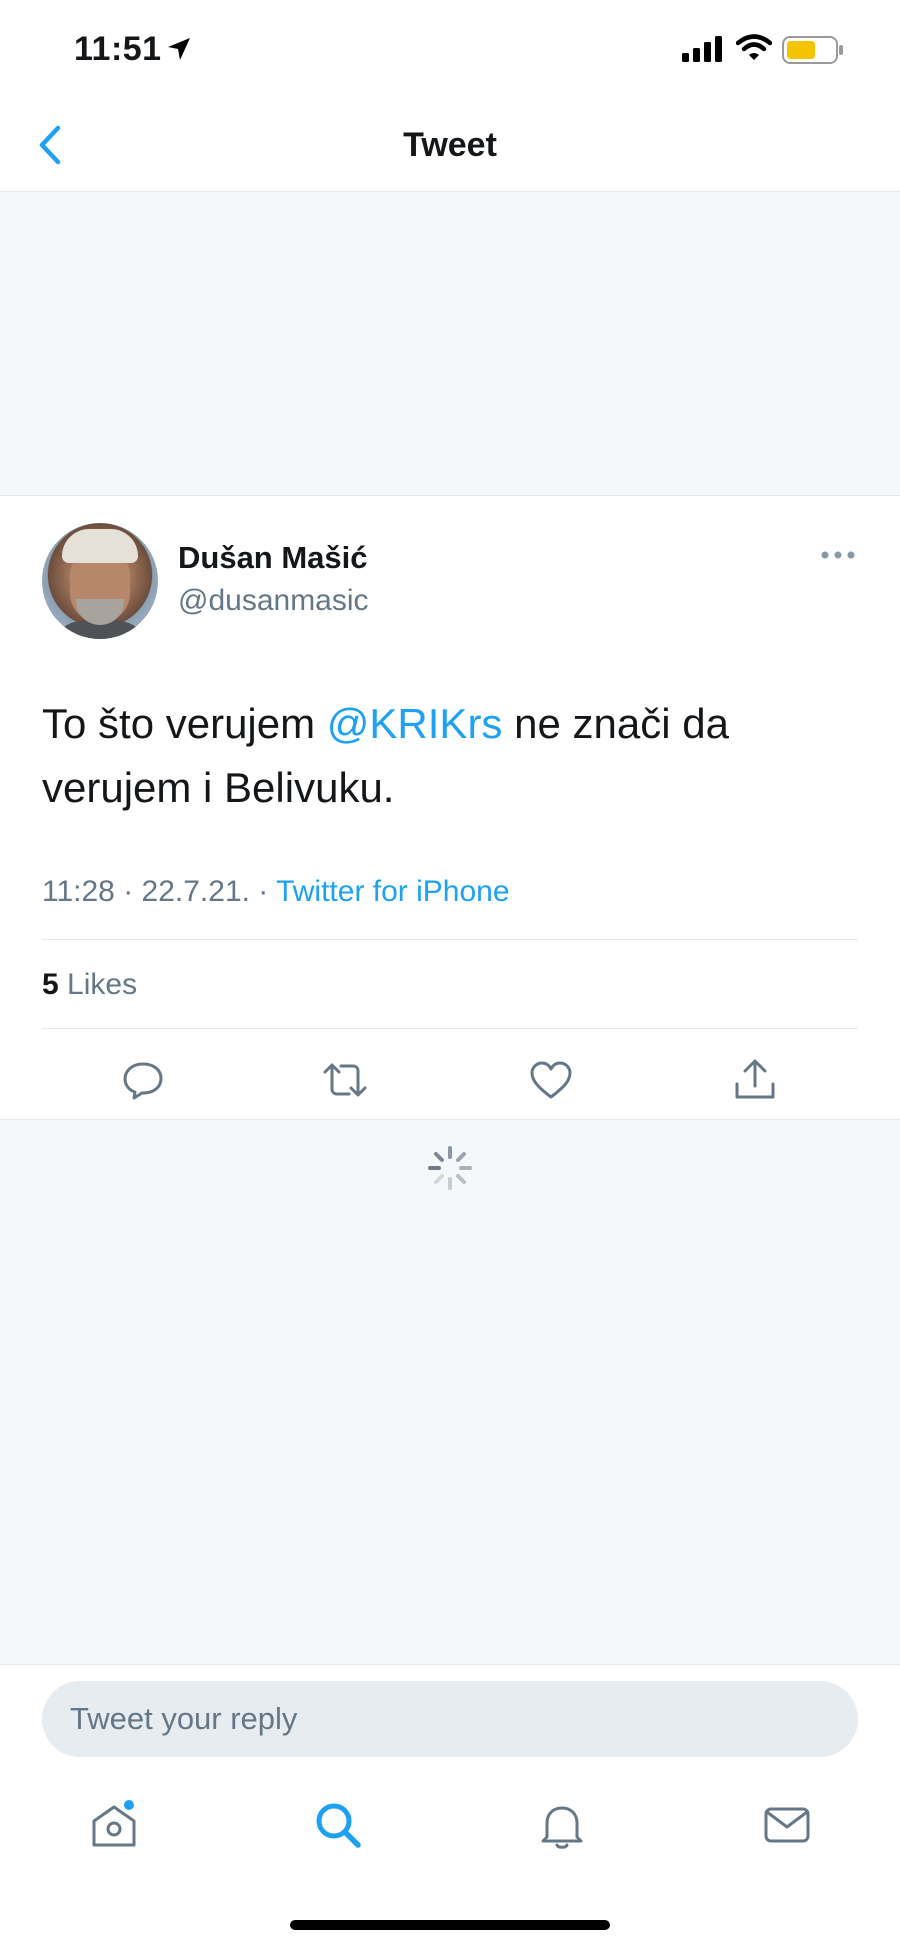 The image size is (900, 1946). Describe the element at coordinates (345, 1080) in the screenshot. I see `retweet-icon` at that location.